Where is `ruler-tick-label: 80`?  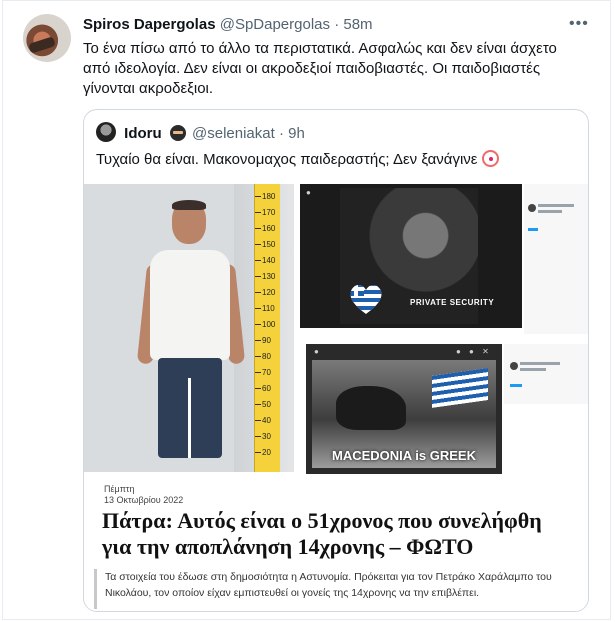 ruler-tick-label: 80 is located at coordinates (266, 356).